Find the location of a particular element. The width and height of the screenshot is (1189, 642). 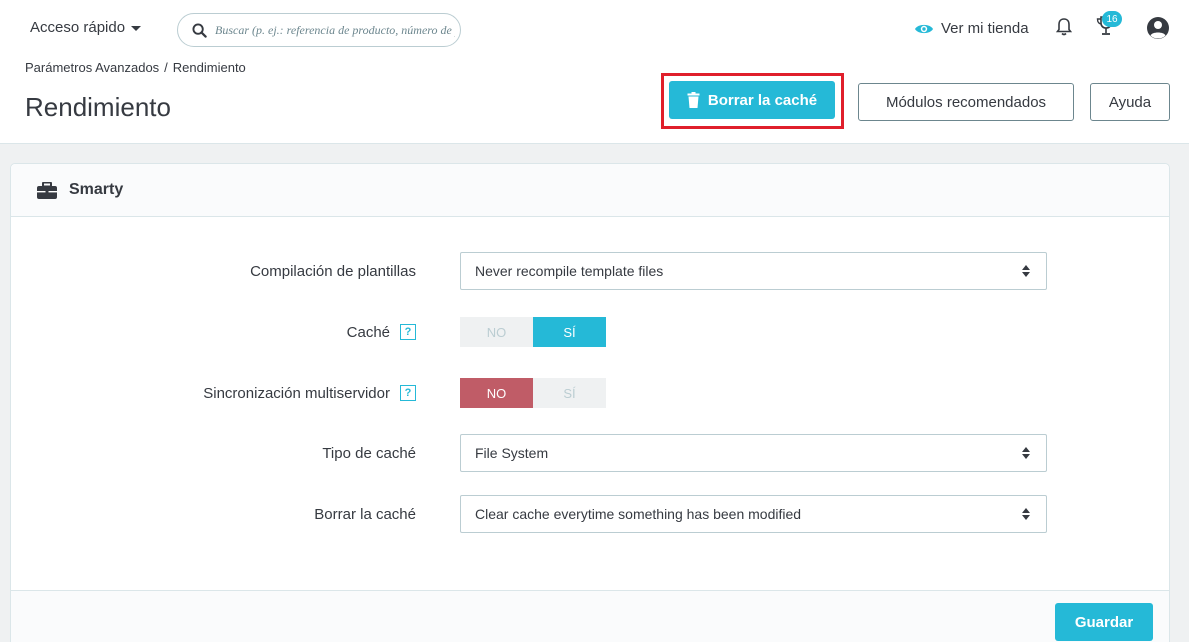

search-icon is located at coordinates (199, 30).